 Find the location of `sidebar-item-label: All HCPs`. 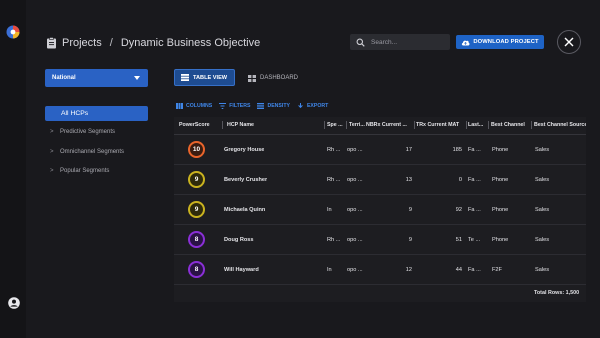

sidebar-item-label: All HCPs is located at coordinates (75, 113).